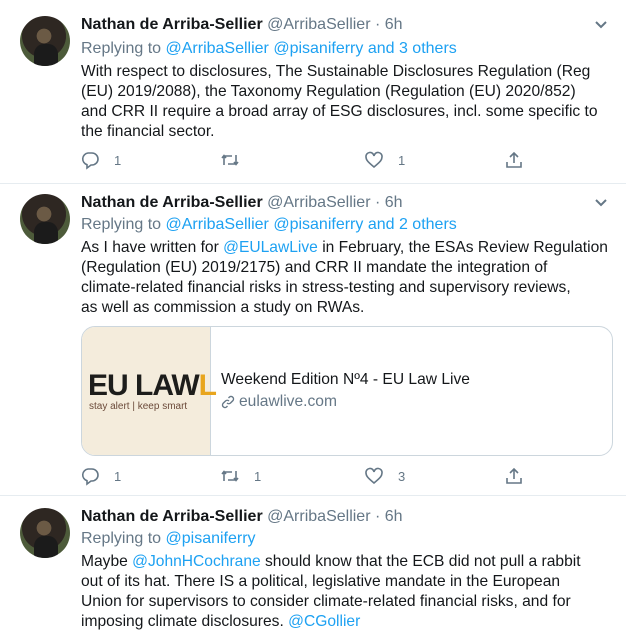 This screenshot has height=642, width=626. What do you see at coordinates (270, 247) in the screenshot?
I see `mention-link: @EULawLive` at bounding box center [270, 247].